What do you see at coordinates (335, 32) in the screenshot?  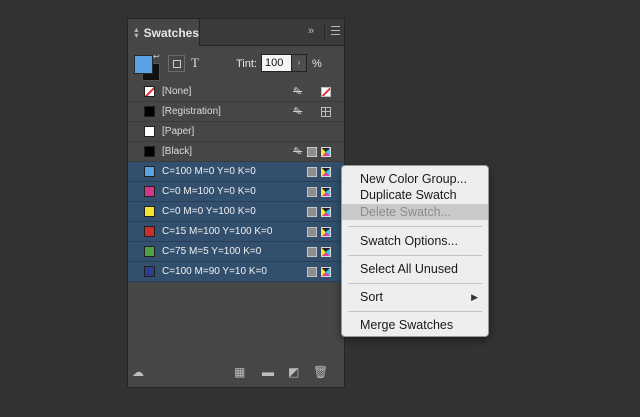 I see `panel-menu-icon` at bounding box center [335, 32].